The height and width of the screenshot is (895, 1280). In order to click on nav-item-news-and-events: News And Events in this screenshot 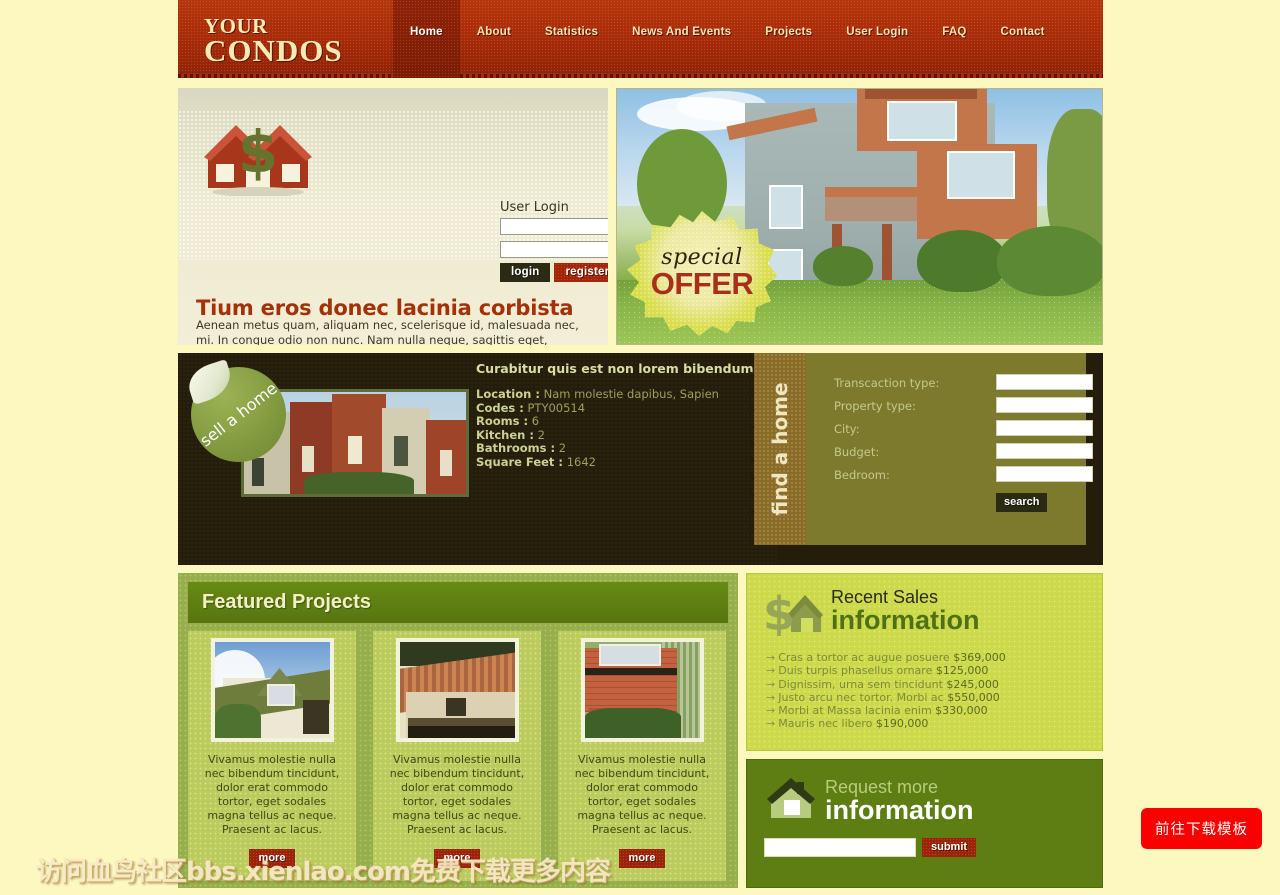, I will do `click(681, 39)`.